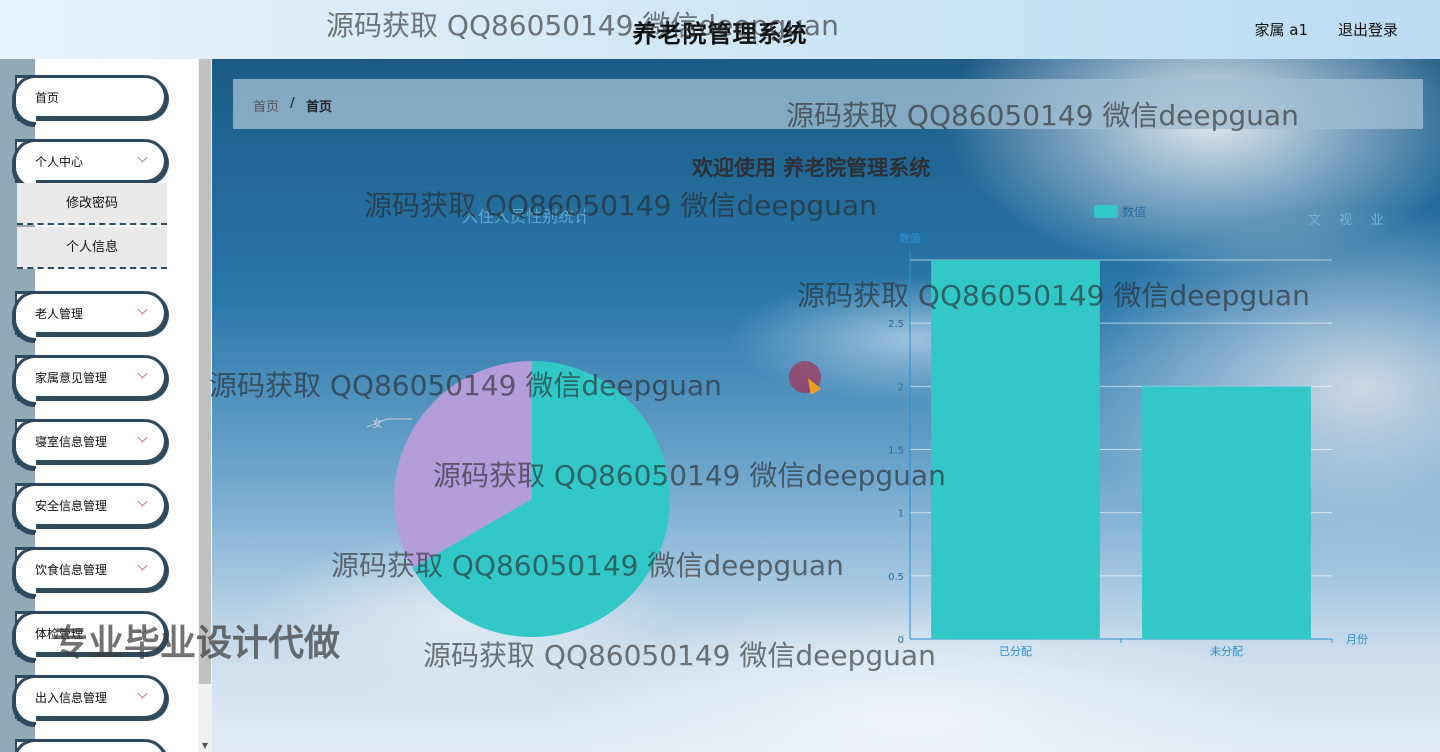 This screenshot has width=1440, height=752. Describe the element at coordinates (71, 570) in the screenshot. I see `sidebar-item-label: 饮食信息管理` at that location.